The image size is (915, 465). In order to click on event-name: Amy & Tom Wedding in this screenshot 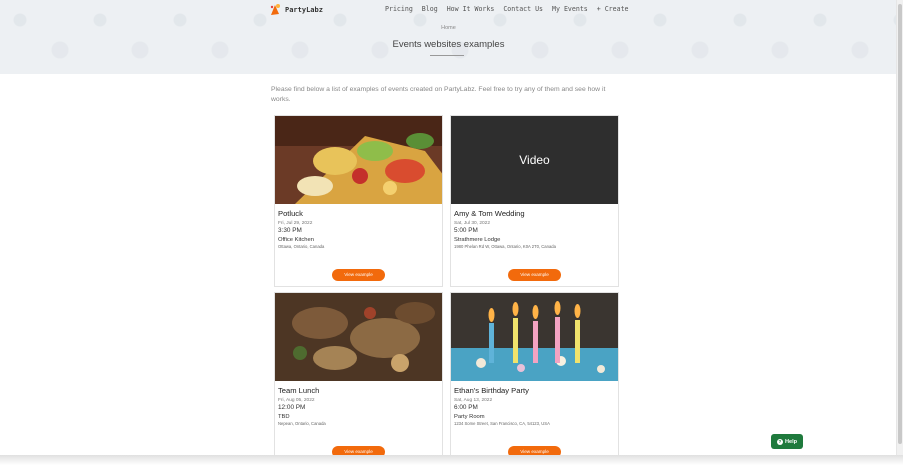, I will do `click(489, 213)`.